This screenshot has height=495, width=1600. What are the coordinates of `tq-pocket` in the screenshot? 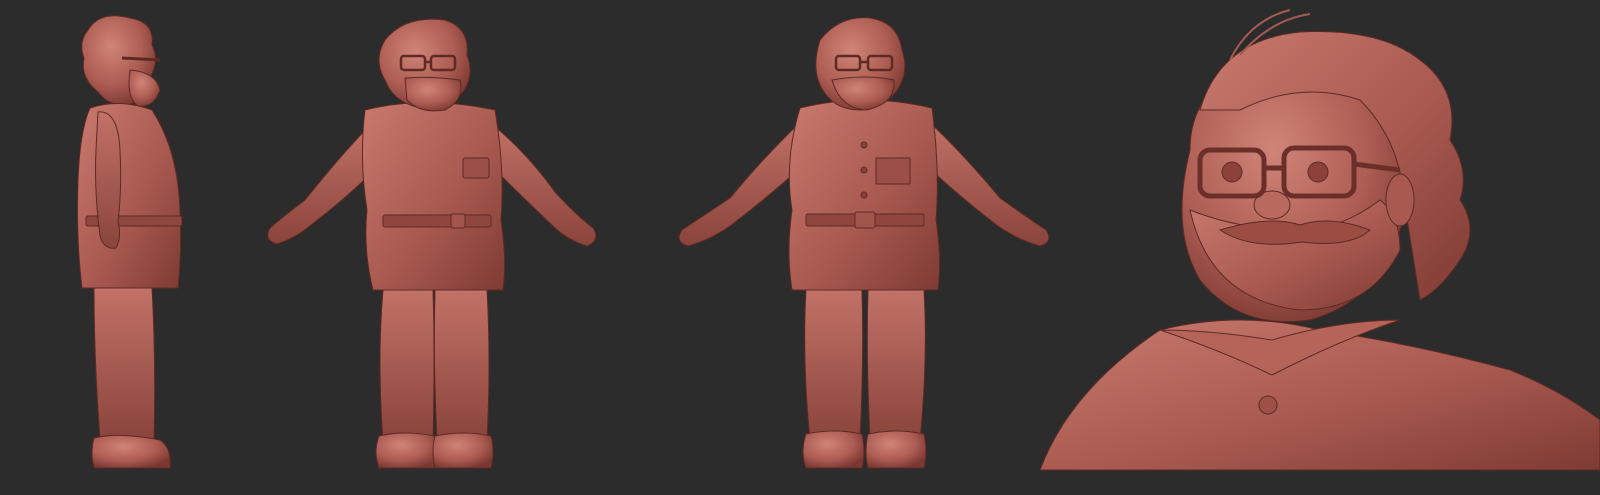 It's located at (476, 168).